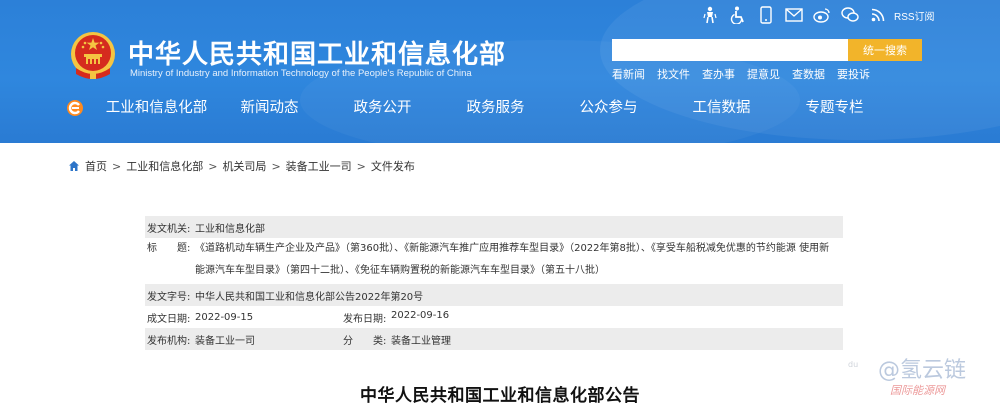  What do you see at coordinates (718, 74) in the screenshot?
I see `quick-link-services: 查办事` at bounding box center [718, 74].